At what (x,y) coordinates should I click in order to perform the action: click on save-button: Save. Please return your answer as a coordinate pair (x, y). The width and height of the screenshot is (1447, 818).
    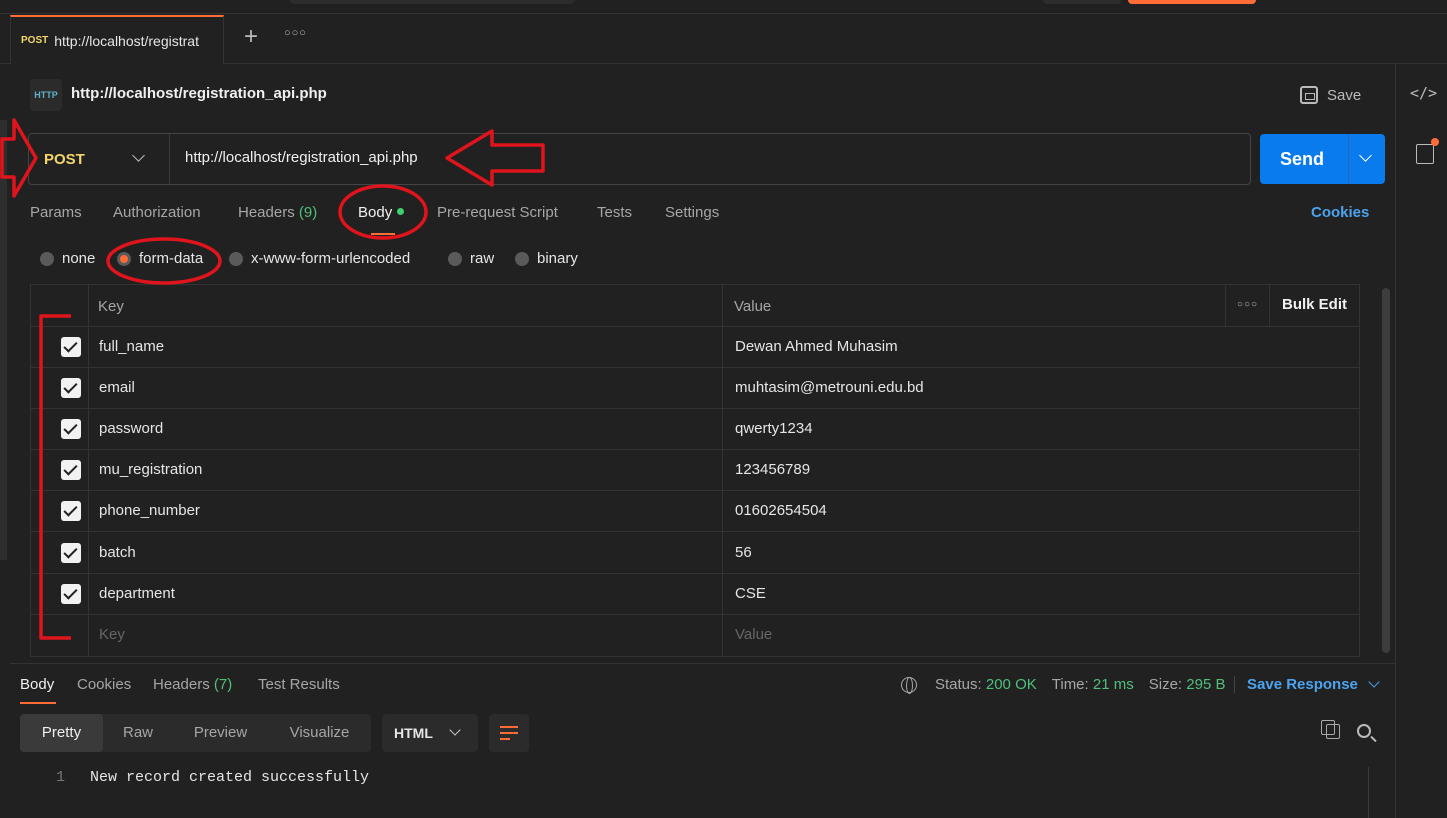
    Looking at the image, I should click on (1330, 95).